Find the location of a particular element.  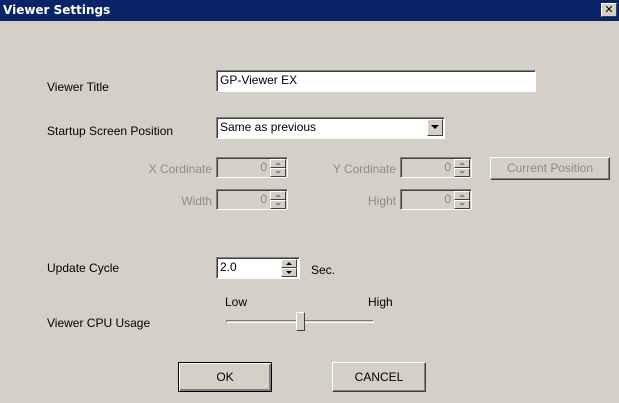

startup-position-select: Same as previous is located at coordinates (330, 128).